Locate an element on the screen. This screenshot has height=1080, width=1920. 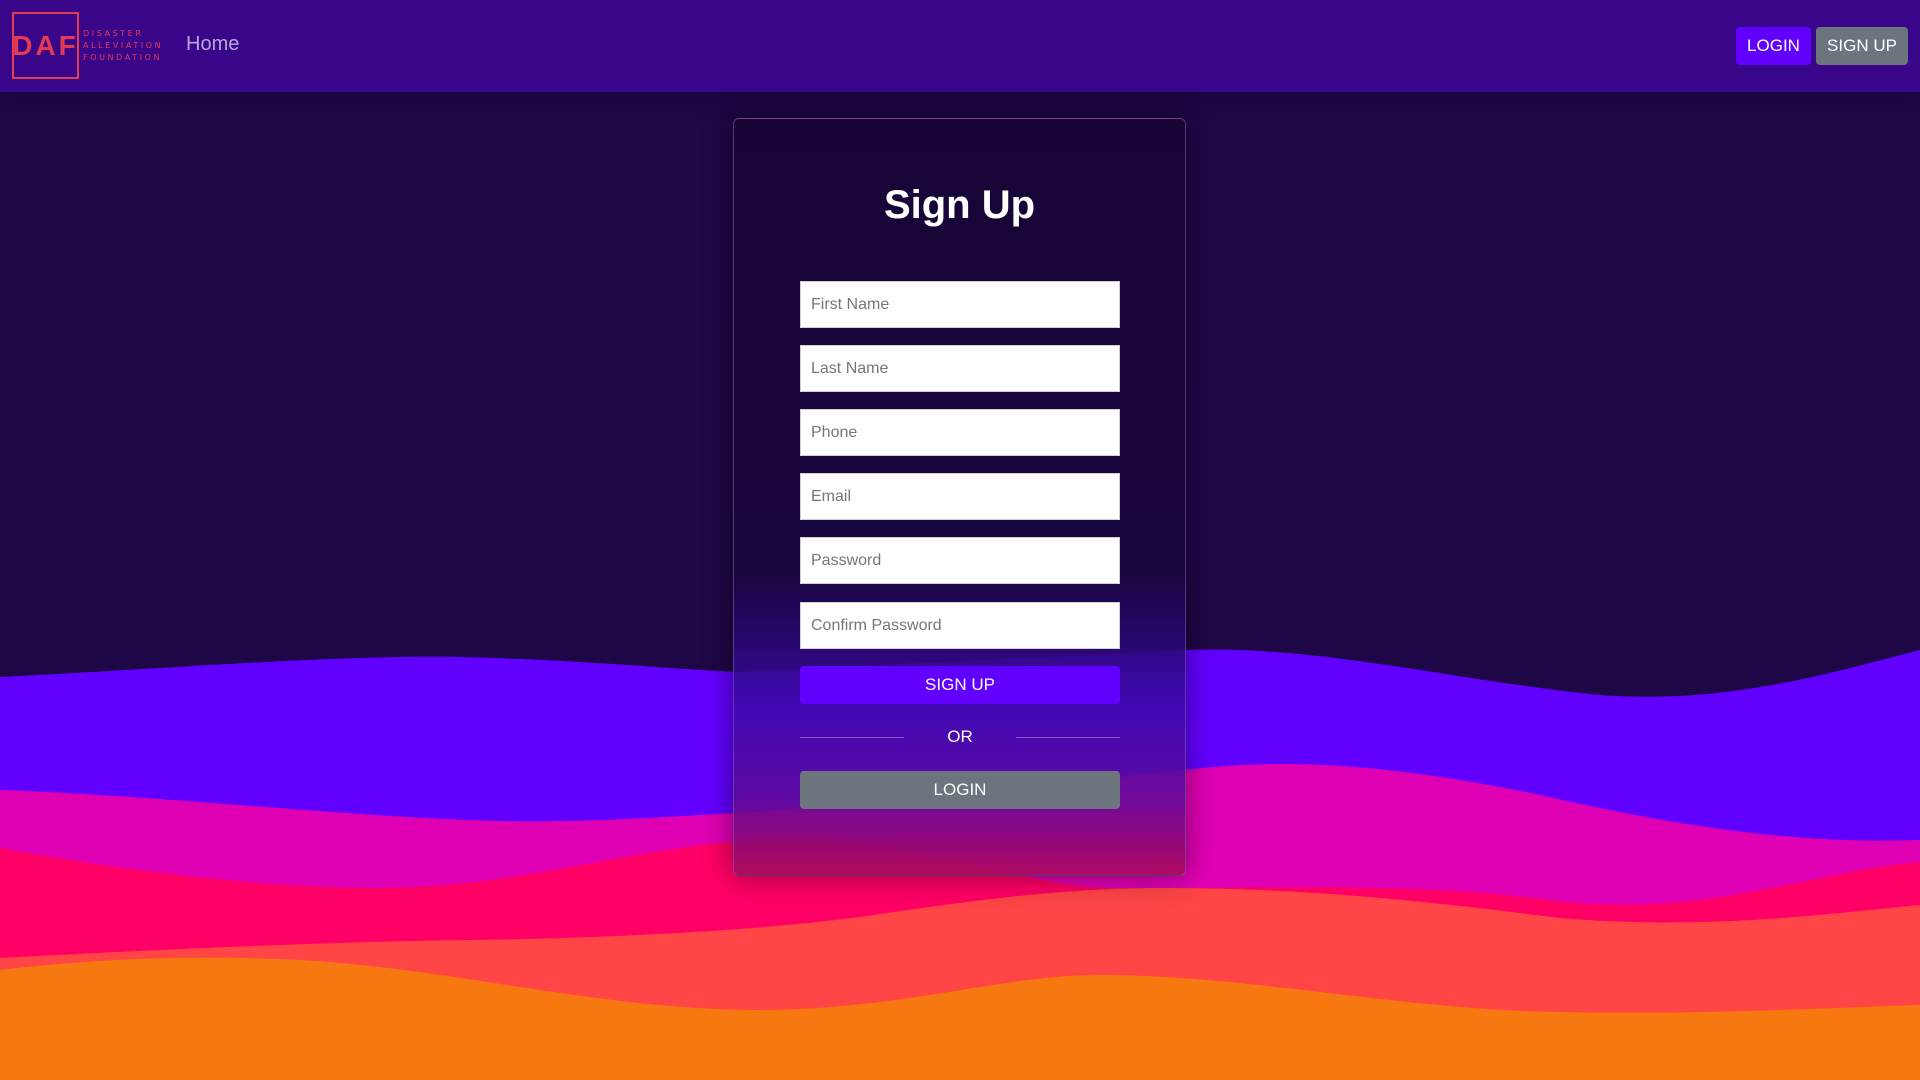
last-name-input is located at coordinates (960, 368).